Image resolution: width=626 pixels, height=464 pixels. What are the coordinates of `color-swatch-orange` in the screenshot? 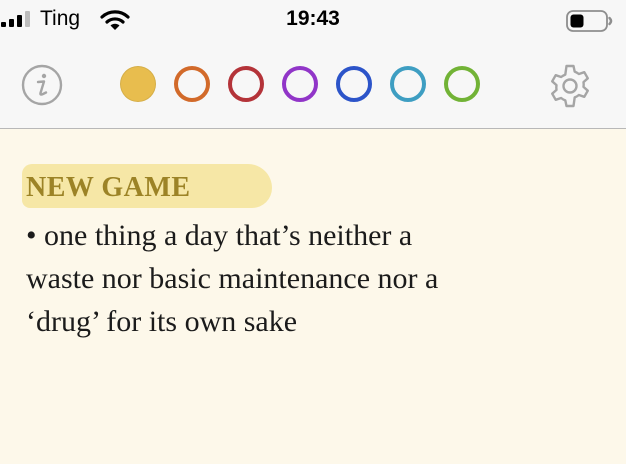 It's located at (192, 84).